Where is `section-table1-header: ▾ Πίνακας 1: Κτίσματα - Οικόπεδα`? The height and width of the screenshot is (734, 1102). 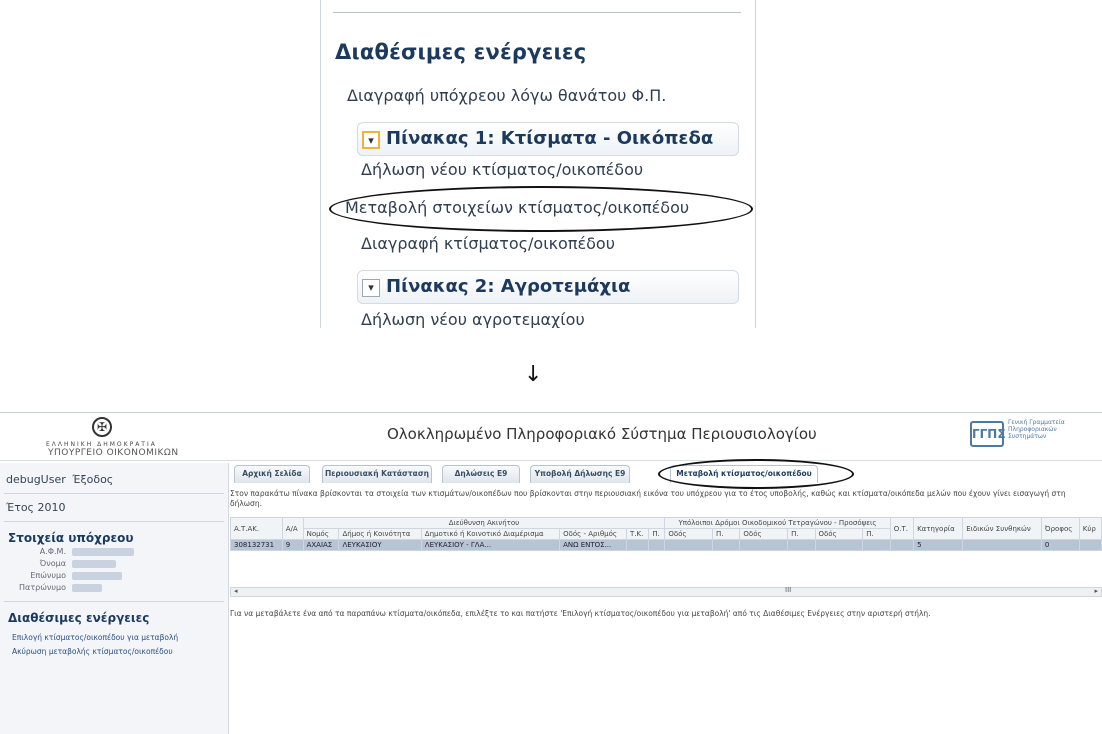
section-table1-header: ▾ Πίνακας 1: Κτίσματα - Οικόπεδα is located at coordinates (548, 139).